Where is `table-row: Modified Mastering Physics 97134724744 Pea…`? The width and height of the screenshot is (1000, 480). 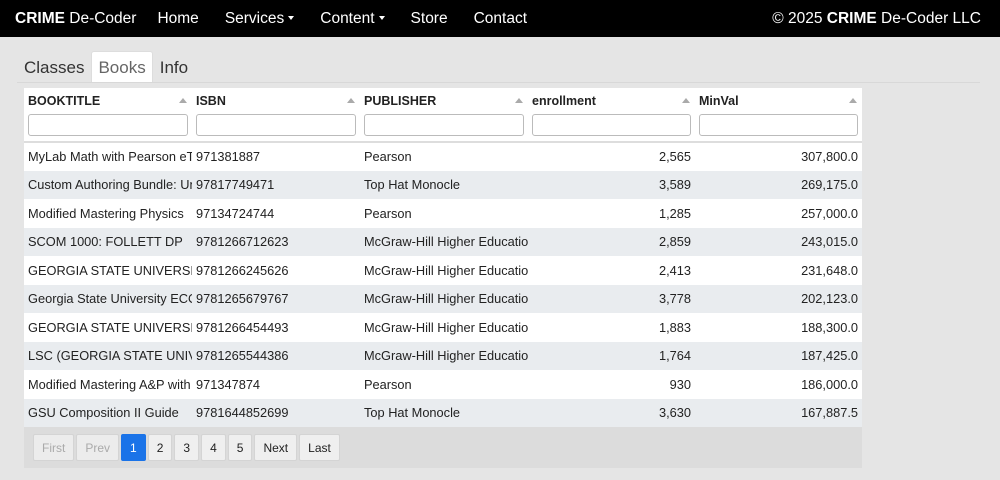 table-row: Modified Mastering Physics 97134724744 Pea… is located at coordinates (443, 213).